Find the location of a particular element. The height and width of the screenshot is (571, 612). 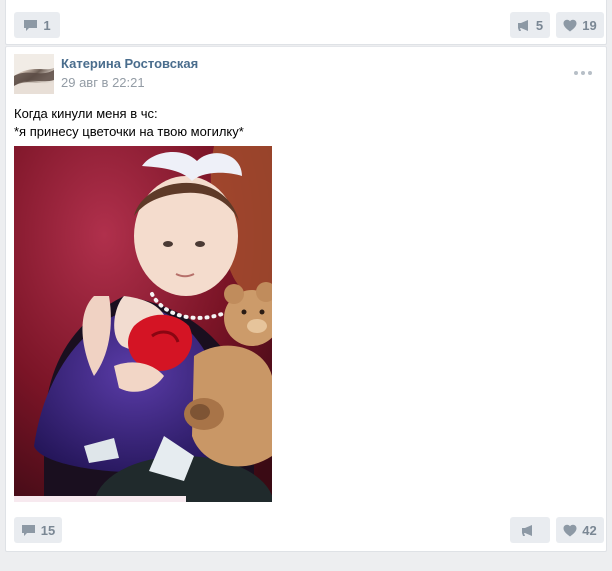

post-date: 29 авг в 22:21 is located at coordinates (103, 82).